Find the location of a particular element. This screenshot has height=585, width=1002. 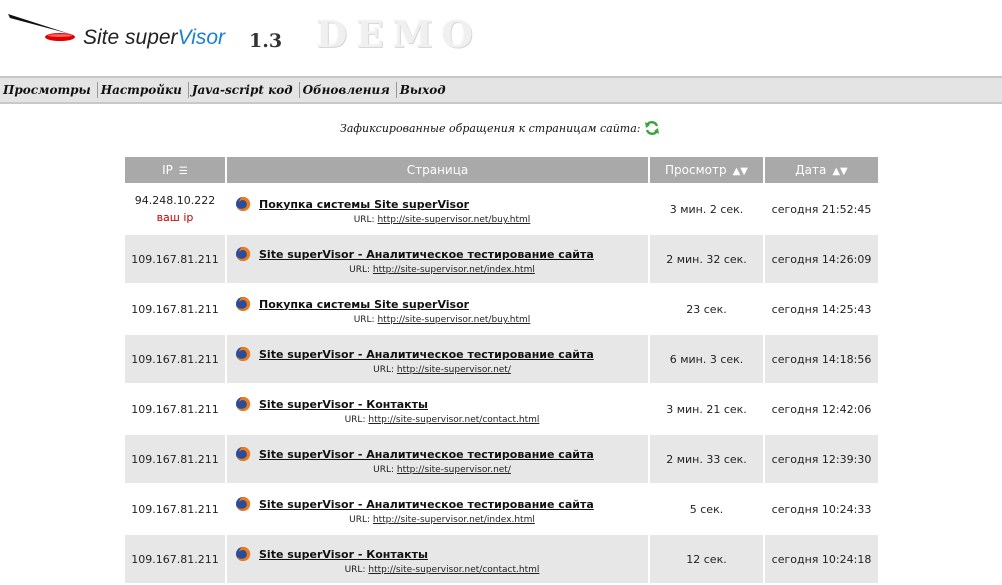

refresh-icon is located at coordinates (652, 128).